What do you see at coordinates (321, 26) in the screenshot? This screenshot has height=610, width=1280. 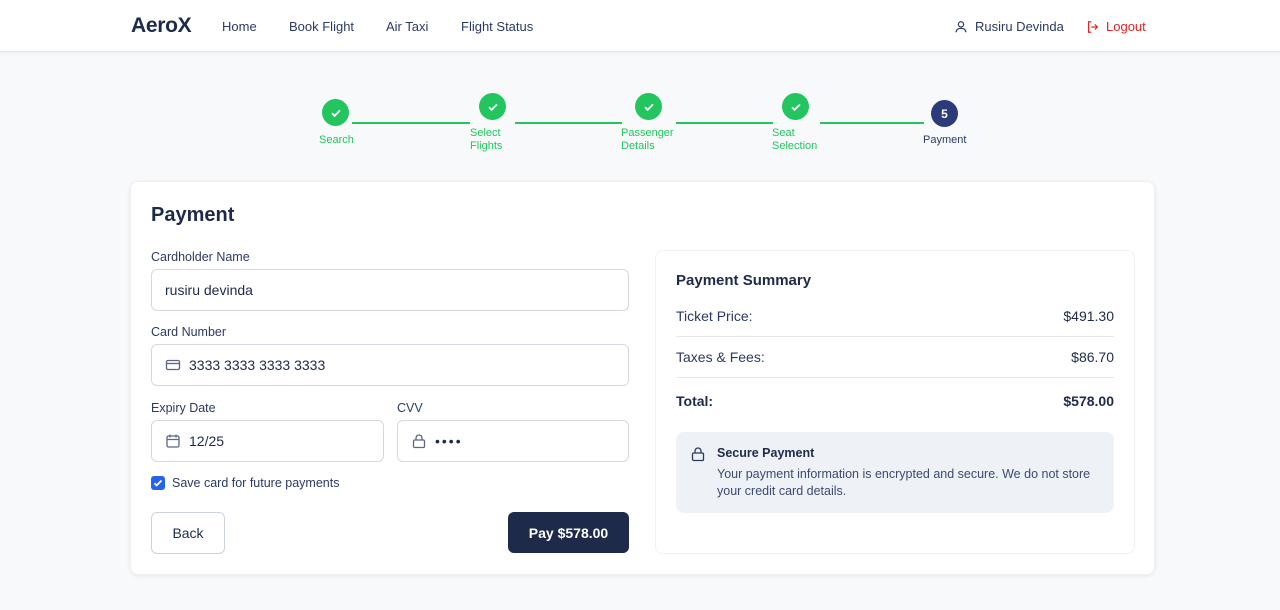 I see `nav-book-flight: Book Flight` at bounding box center [321, 26].